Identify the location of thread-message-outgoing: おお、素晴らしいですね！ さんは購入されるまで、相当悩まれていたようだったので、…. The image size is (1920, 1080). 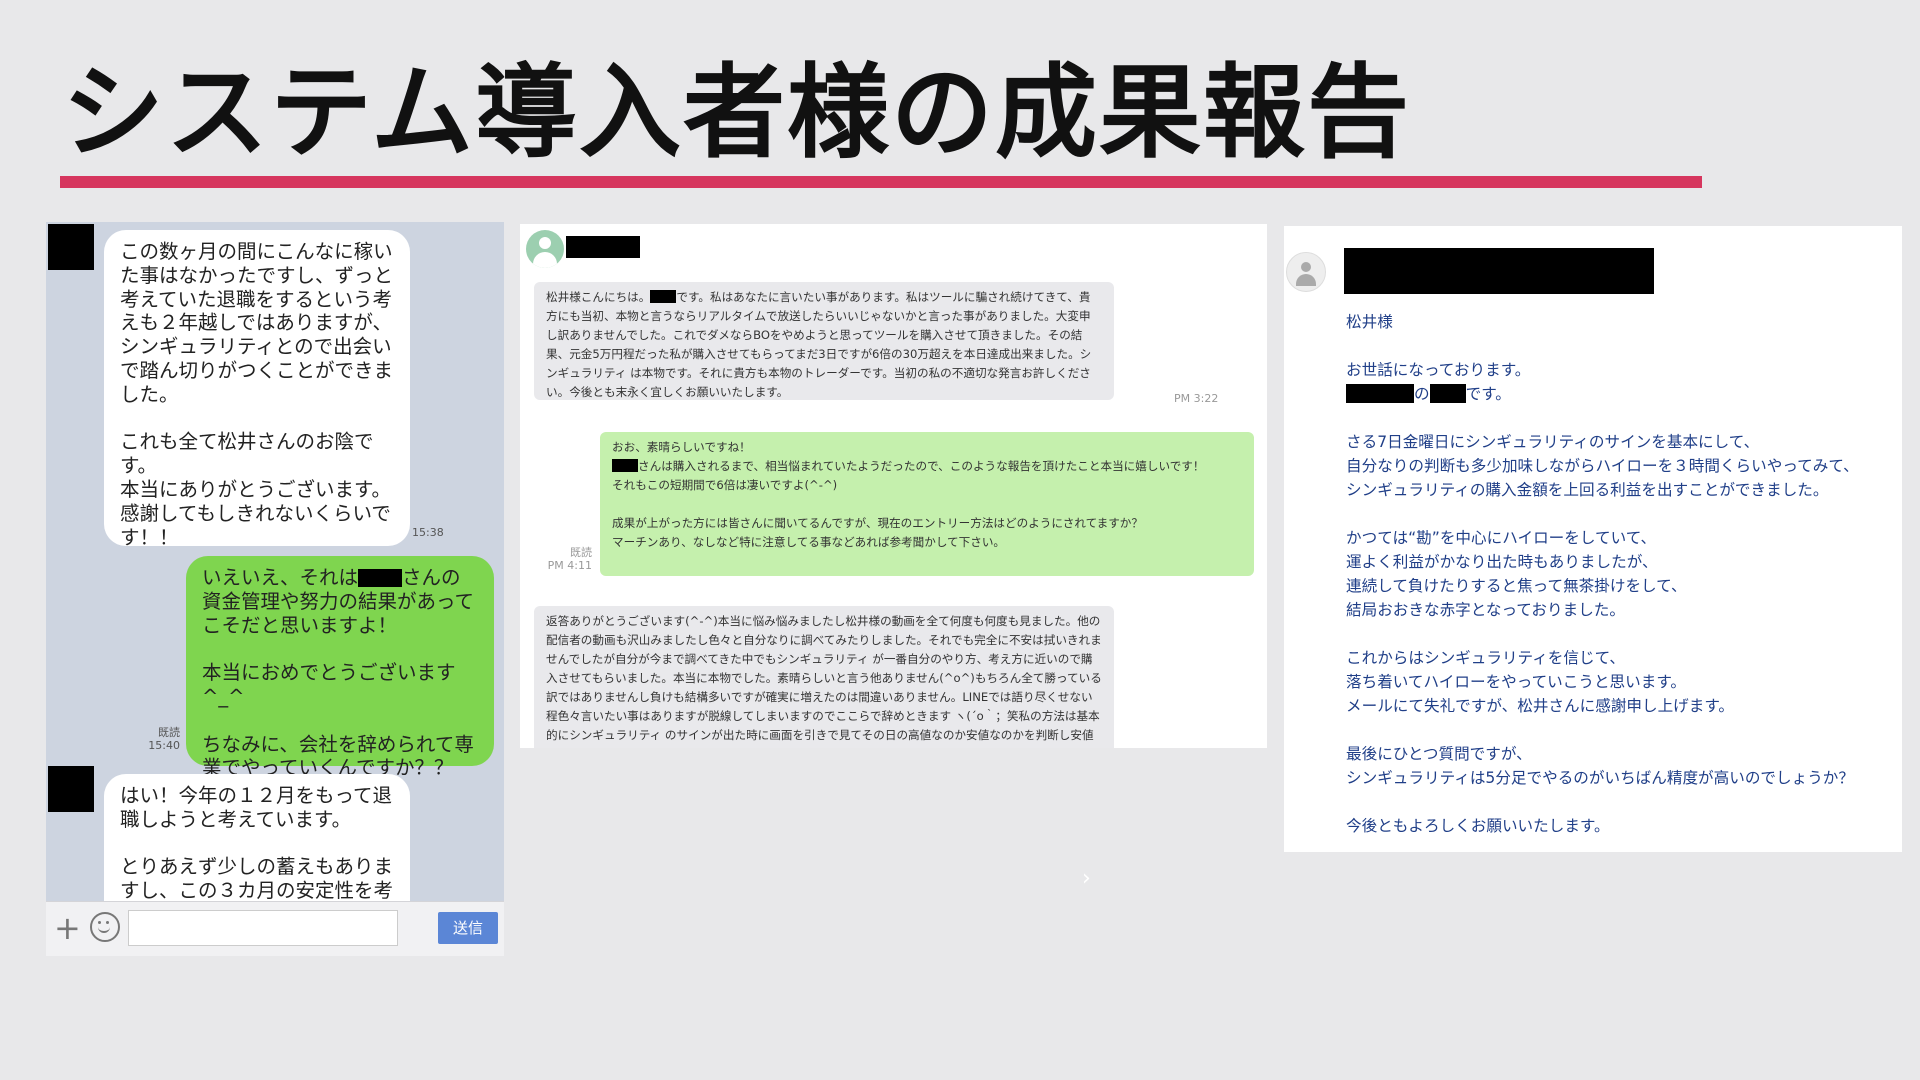
(927, 504).